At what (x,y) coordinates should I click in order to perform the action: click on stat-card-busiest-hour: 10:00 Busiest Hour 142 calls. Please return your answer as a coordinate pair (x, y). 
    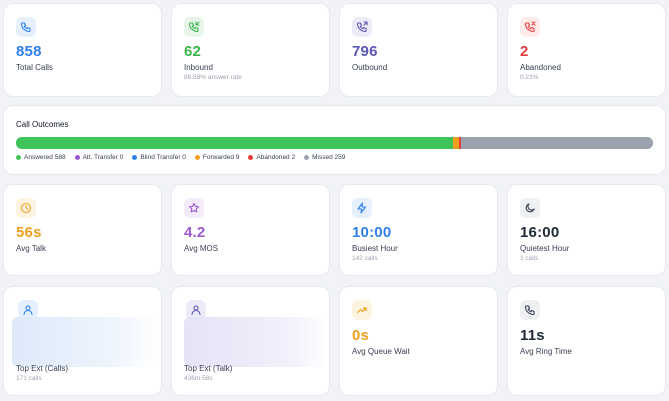
    Looking at the image, I should click on (418, 230).